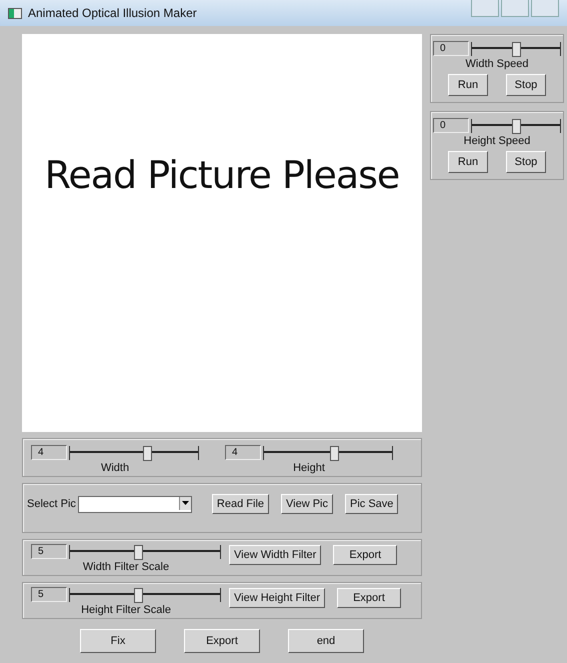 This screenshot has width=567, height=663. Describe the element at coordinates (277, 598) in the screenshot. I see `view-filter-button: View Height Filter` at that location.